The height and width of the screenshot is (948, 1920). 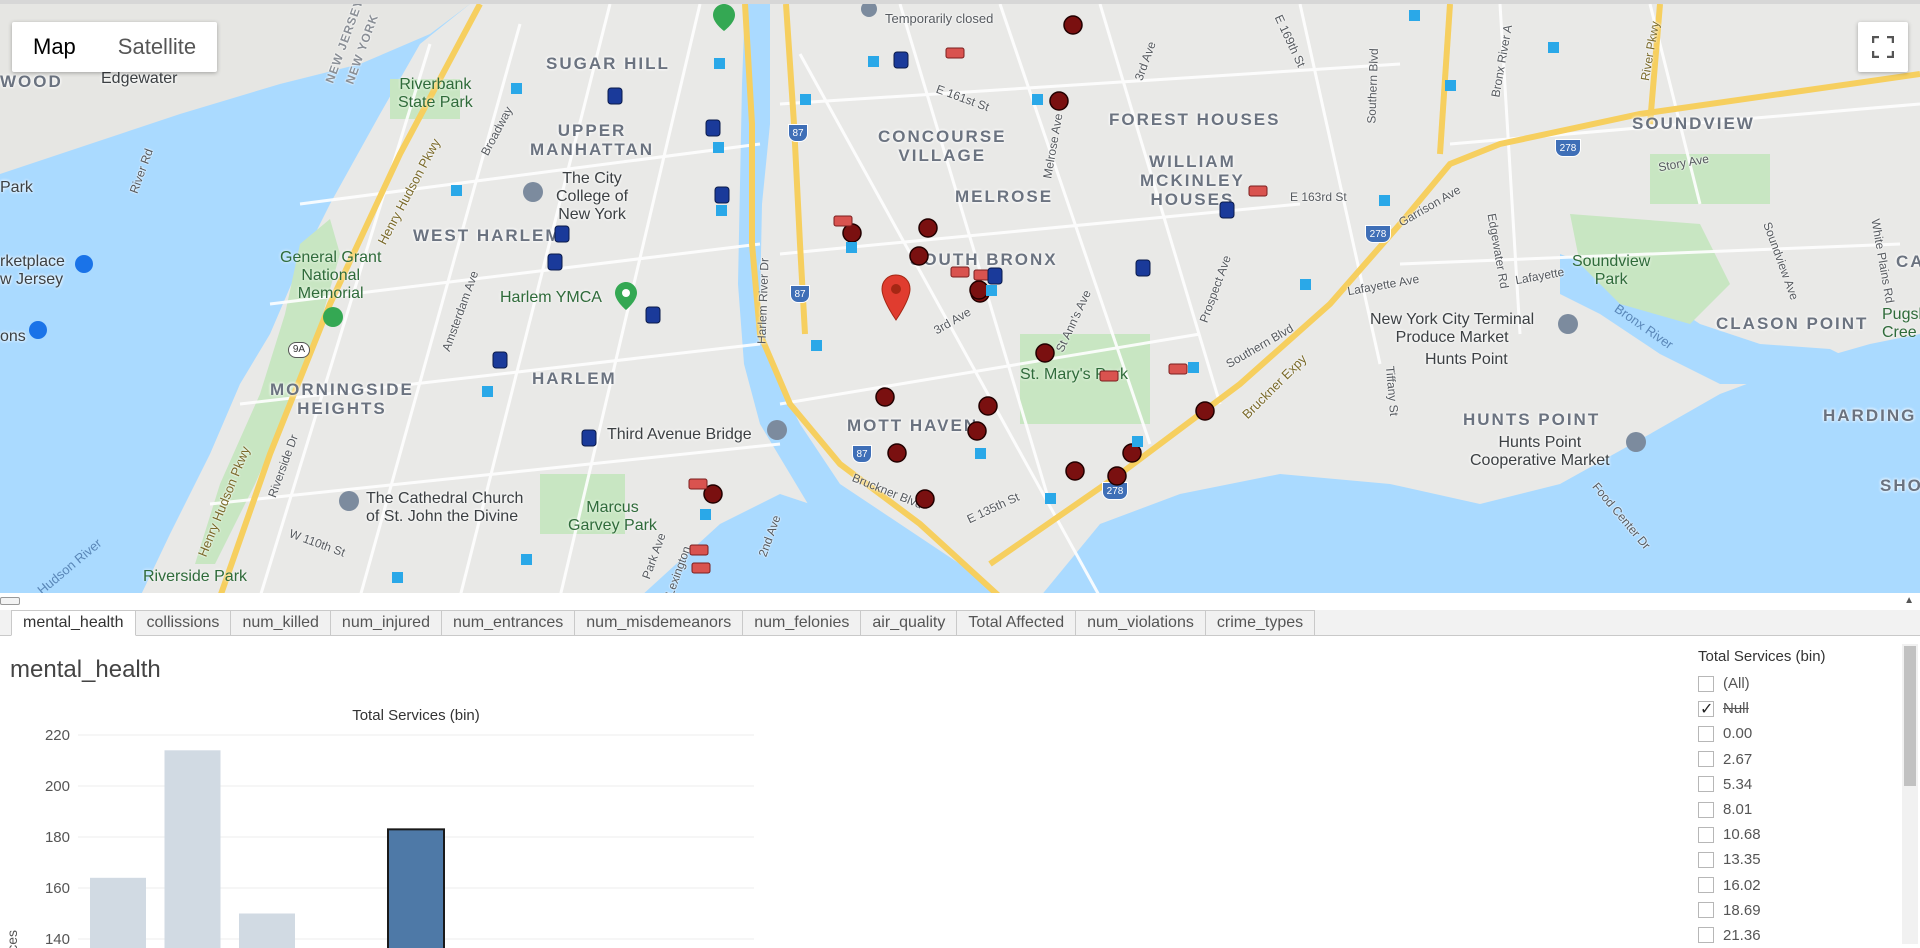 What do you see at coordinates (57, 939) in the screenshot?
I see `y-tick-label: 140` at bounding box center [57, 939].